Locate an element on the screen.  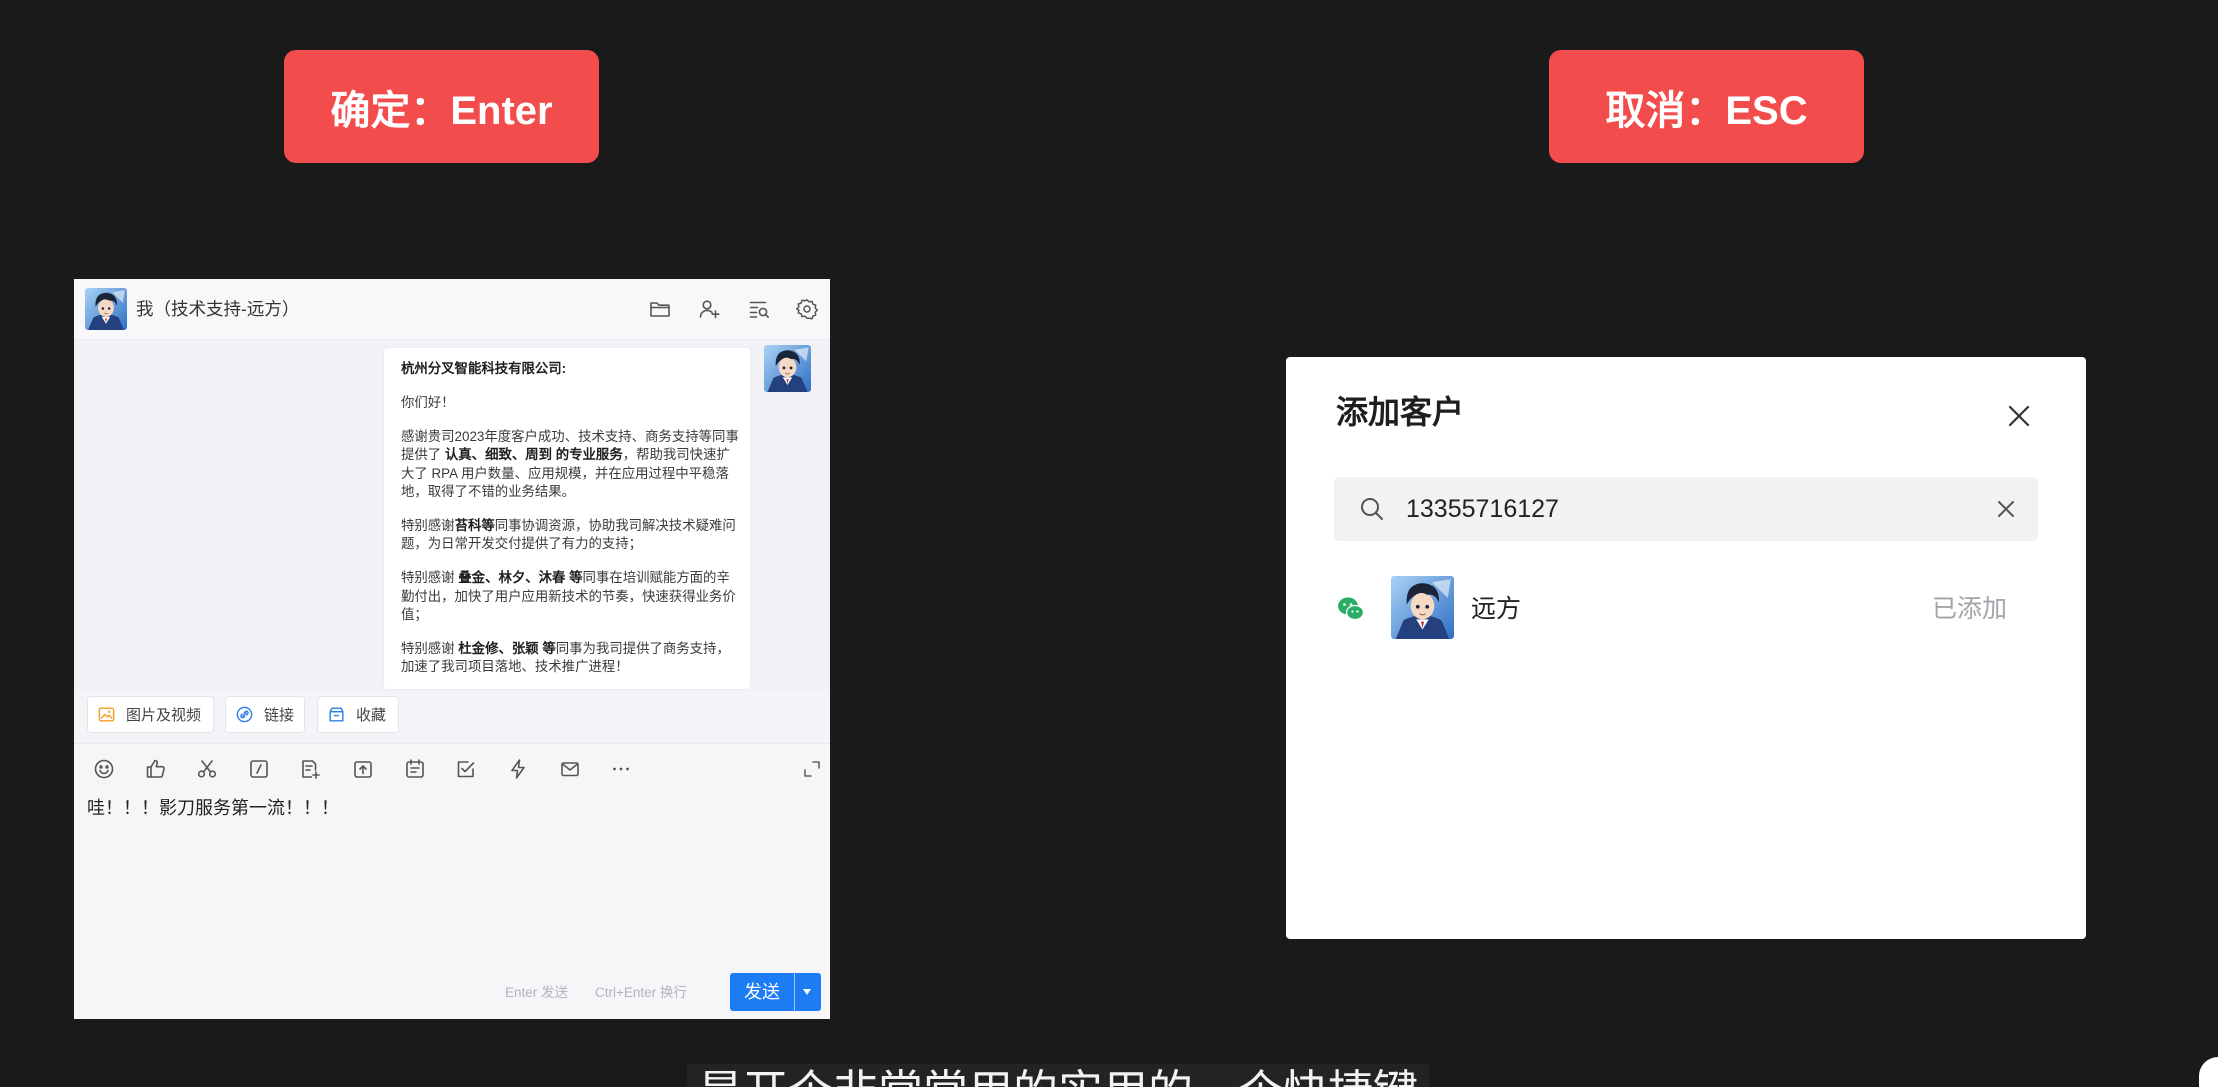
message-text-bold: 认真、细致、周到 的专业服务 is located at coordinates (533, 455).